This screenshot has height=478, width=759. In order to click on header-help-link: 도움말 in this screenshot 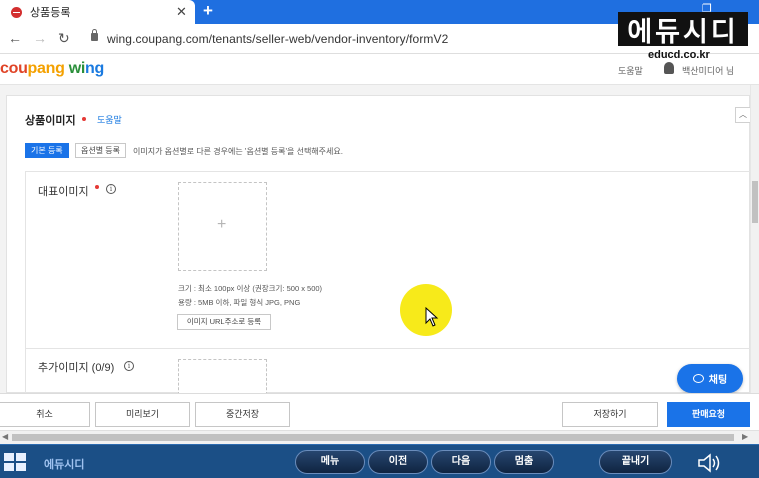, I will do `click(630, 70)`.